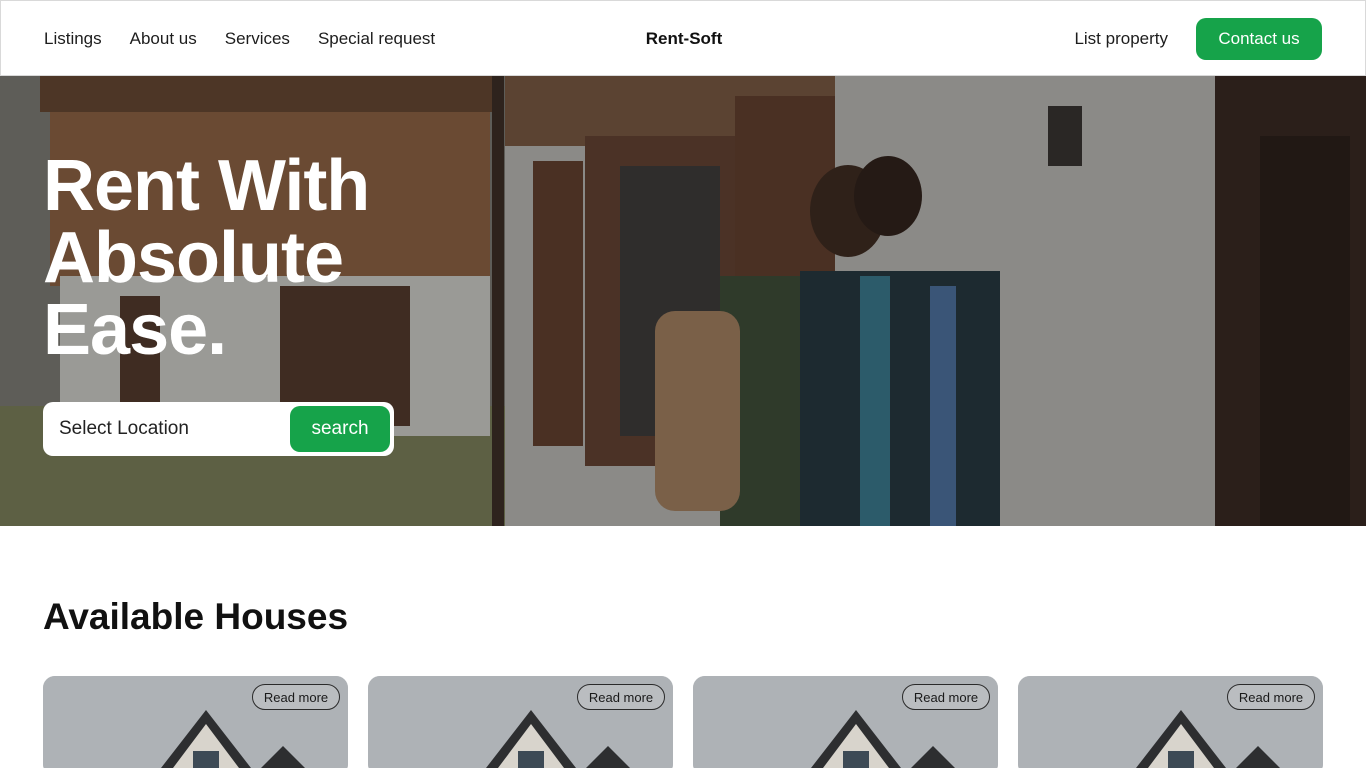 This screenshot has height=768, width=1366. What do you see at coordinates (206, 258) in the screenshot?
I see `hero-heading: Rent With Absolute Ease.` at bounding box center [206, 258].